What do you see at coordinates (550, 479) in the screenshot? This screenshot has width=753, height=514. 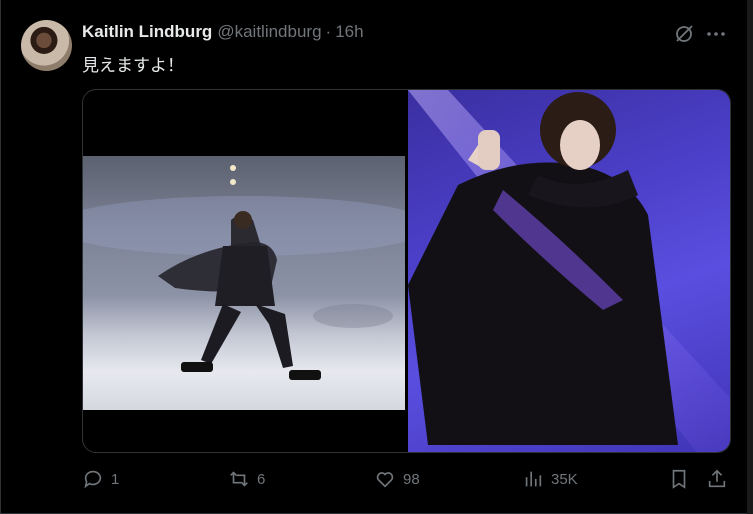 I see `views-button: 35K` at bounding box center [550, 479].